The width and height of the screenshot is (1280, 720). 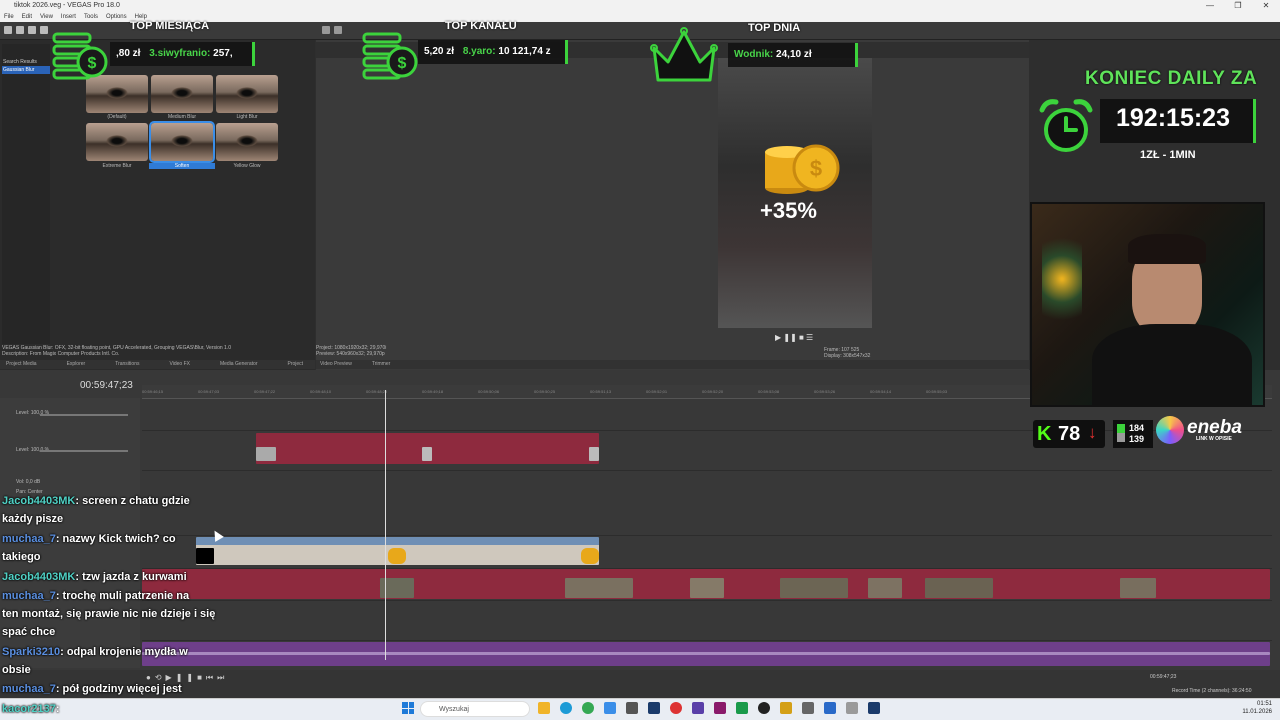 I want to click on fx-tree: Search Results Gaussian Blur, so click(x=26, y=194).